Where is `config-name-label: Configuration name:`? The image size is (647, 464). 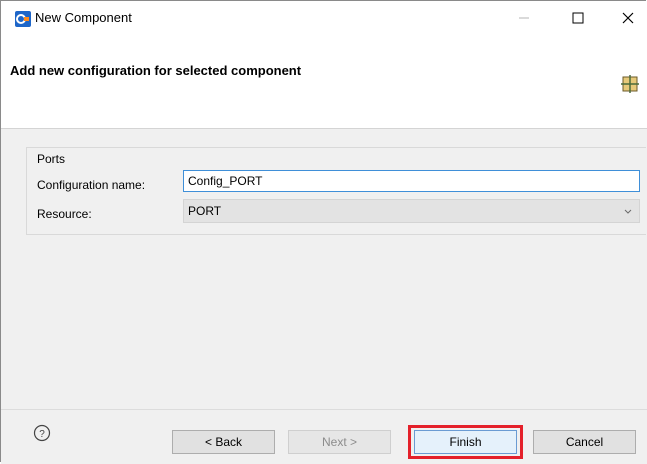
config-name-label: Configuration name: is located at coordinates (91, 185).